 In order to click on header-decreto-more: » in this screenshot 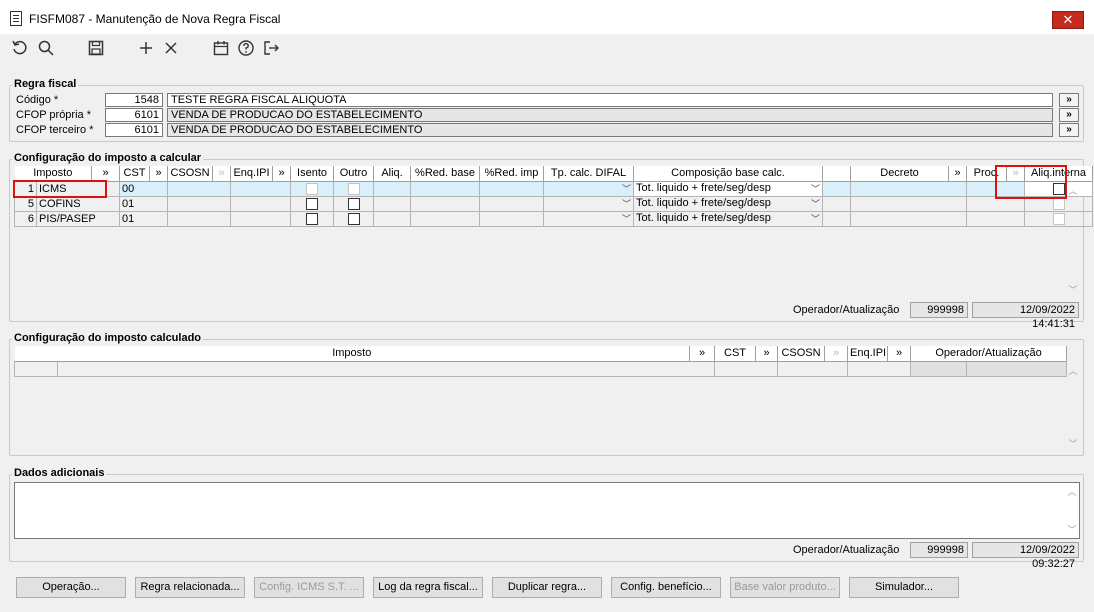, I will do `click(958, 174)`.